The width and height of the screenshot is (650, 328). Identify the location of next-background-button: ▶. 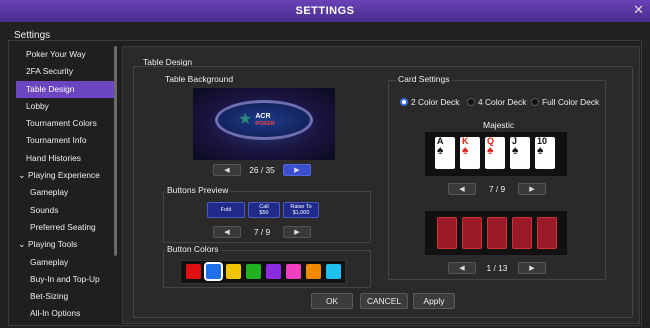
(297, 170).